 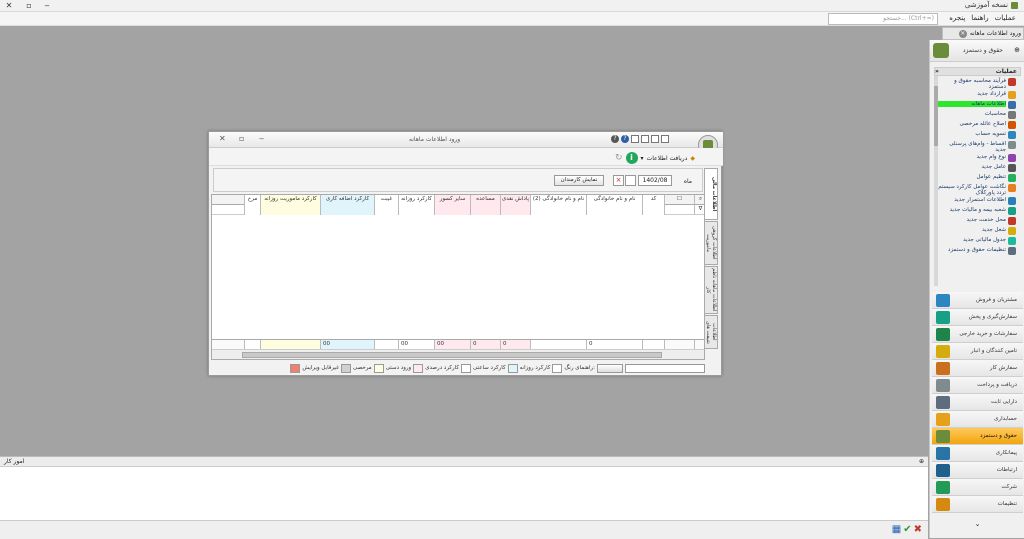 What do you see at coordinates (711, 332) in the screenshot?
I see `vertical-tab: اطلاعات شیفت های پرسنل` at bounding box center [711, 332].